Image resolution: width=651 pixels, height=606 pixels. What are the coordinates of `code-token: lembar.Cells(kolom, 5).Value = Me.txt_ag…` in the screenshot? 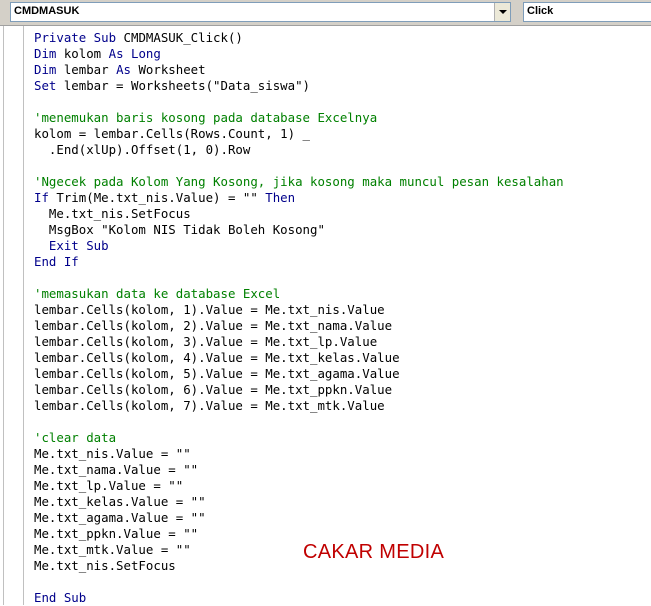 It's located at (217, 373).